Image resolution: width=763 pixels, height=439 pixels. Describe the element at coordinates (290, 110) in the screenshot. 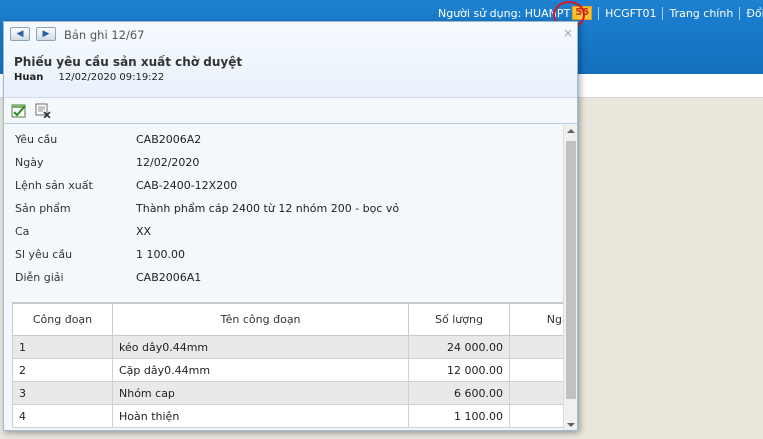

I see `dialog-toolbar` at that location.